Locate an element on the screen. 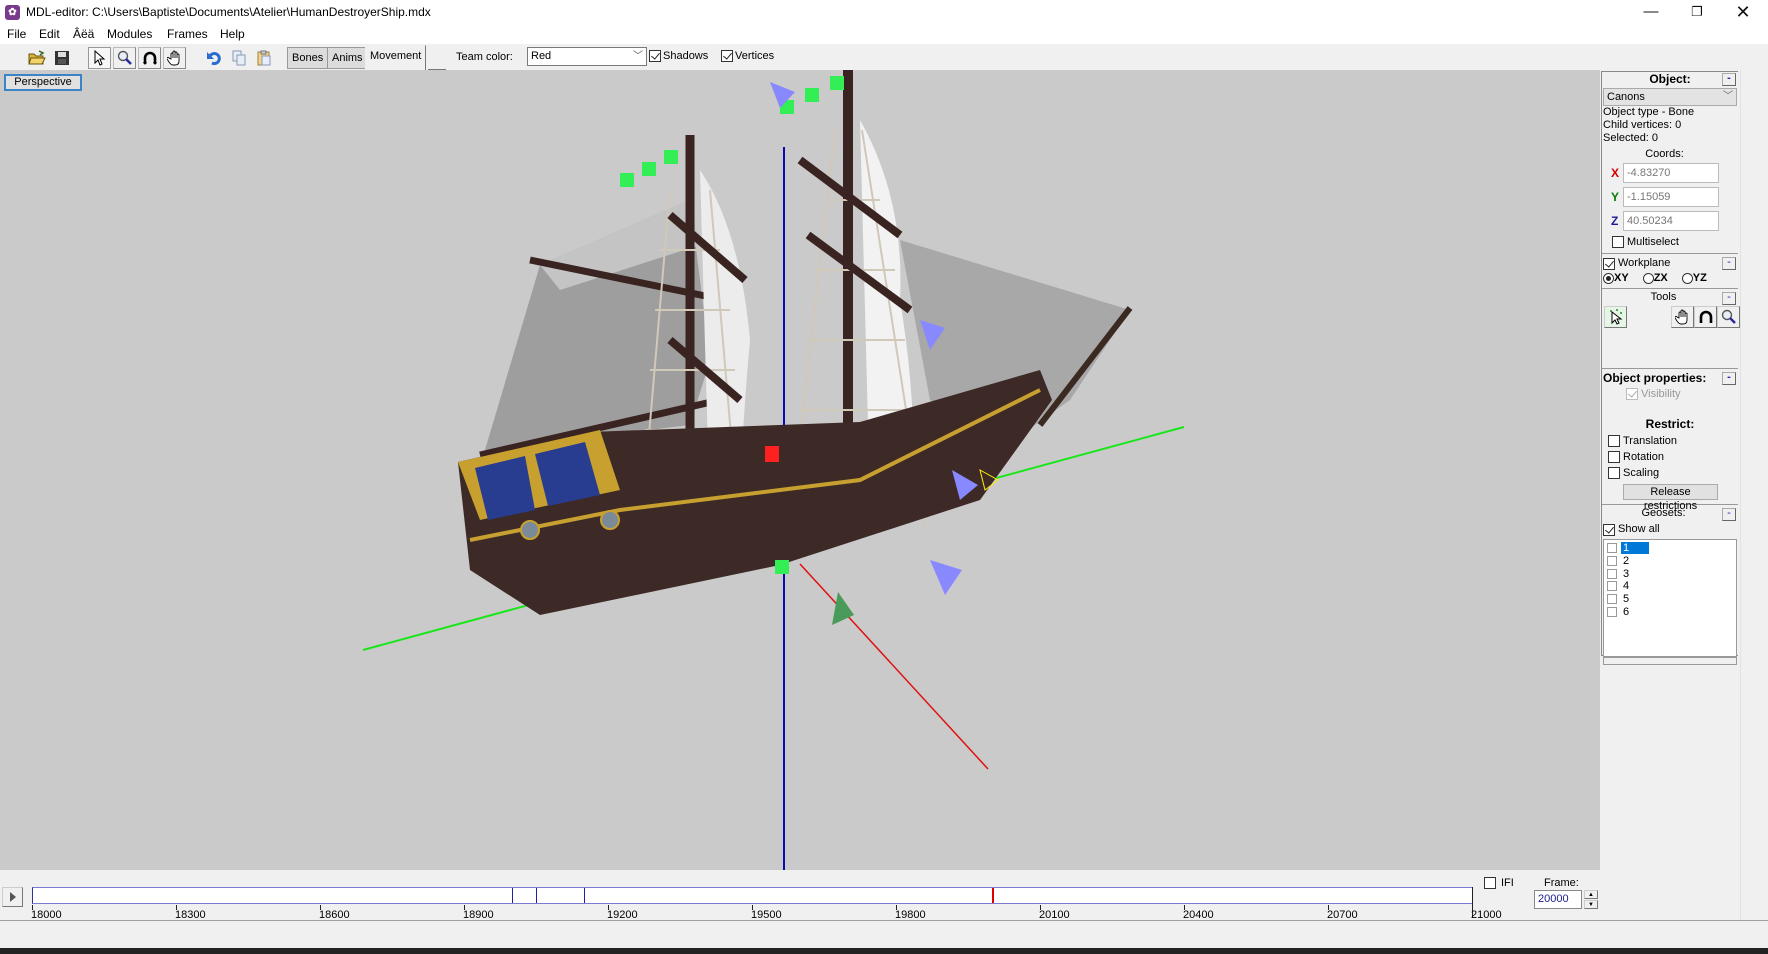 The image size is (1768, 954). selected-count: Selected: 0 is located at coordinates (1631, 138).